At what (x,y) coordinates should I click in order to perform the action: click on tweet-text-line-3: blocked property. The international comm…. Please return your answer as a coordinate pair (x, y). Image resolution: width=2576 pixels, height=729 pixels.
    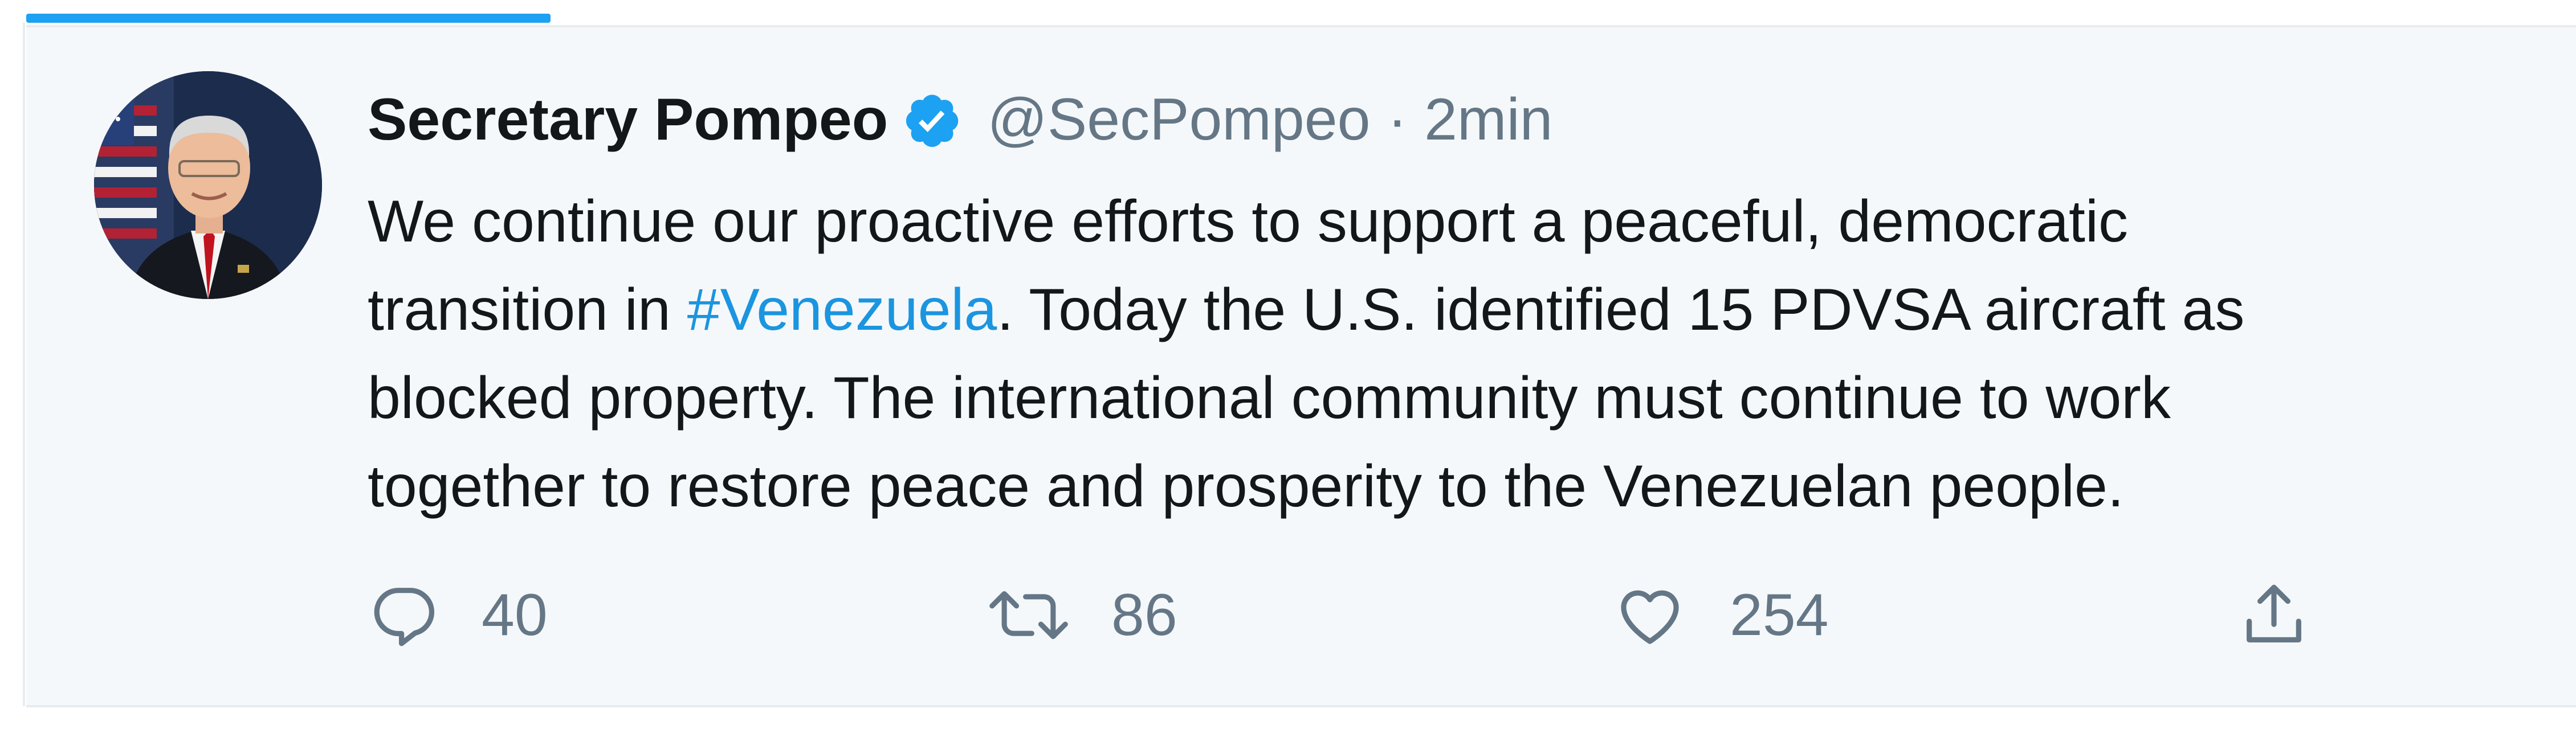
    Looking at the image, I should click on (1269, 398).